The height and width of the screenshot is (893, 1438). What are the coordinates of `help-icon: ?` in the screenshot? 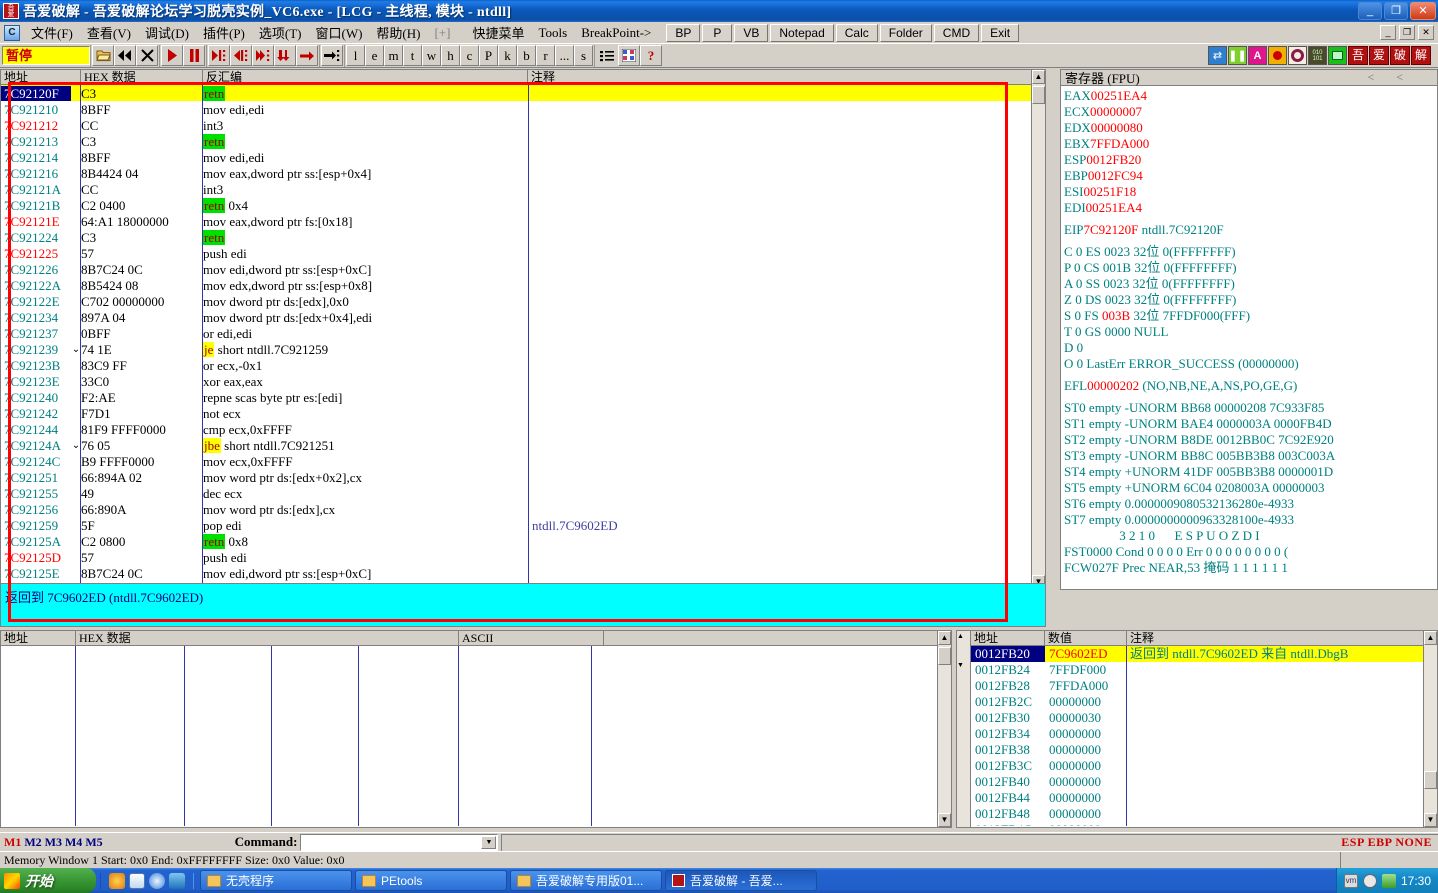 It's located at (651, 55).